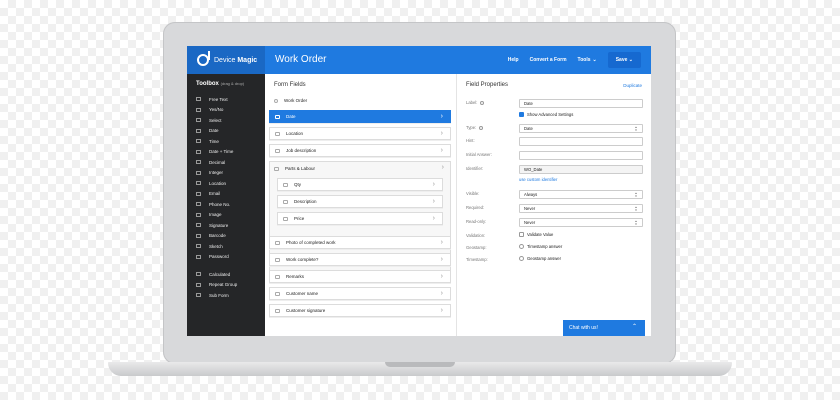 The image size is (840, 400). Describe the element at coordinates (360, 133) in the screenshot. I see `field-item-location: Location ›` at that location.